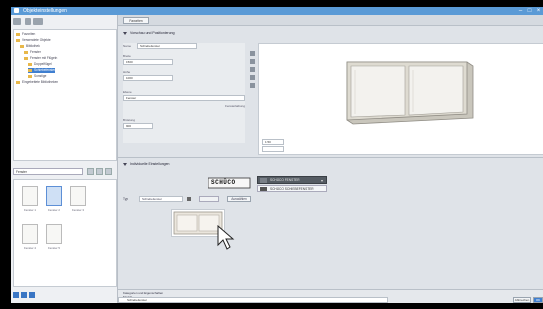 The height and width of the screenshot is (309, 543). I want to click on zoom-field, so click(273, 149).